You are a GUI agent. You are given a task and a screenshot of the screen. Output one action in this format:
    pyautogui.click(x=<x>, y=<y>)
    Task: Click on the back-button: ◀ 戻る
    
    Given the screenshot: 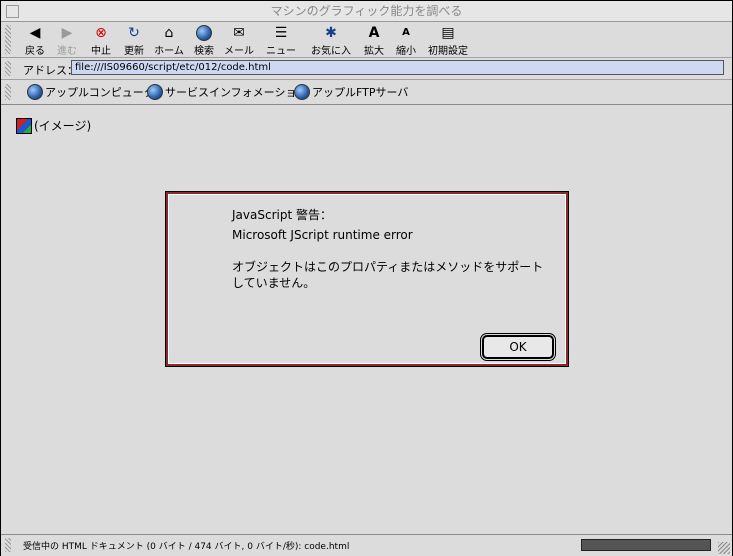 What is the action you would take?
    pyautogui.click(x=35, y=41)
    